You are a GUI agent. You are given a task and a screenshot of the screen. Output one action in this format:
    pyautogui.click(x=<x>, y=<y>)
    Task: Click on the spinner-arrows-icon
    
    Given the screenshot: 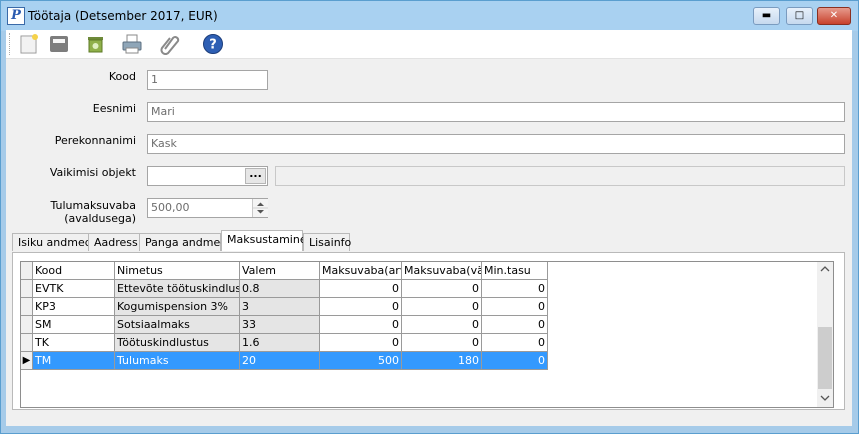 What is the action you would take?
    pyautogui.click(x=260, y=208)
    